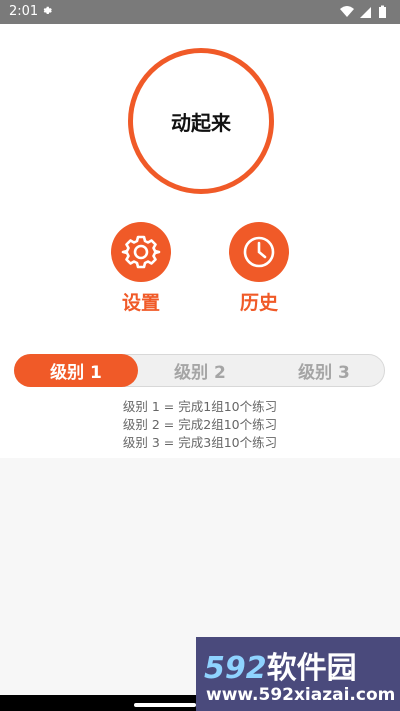 This screenshot has height=711, width=400. I want to click on level-3-description: 级别 3 = 完成3组10个练习, so click(200, 442).